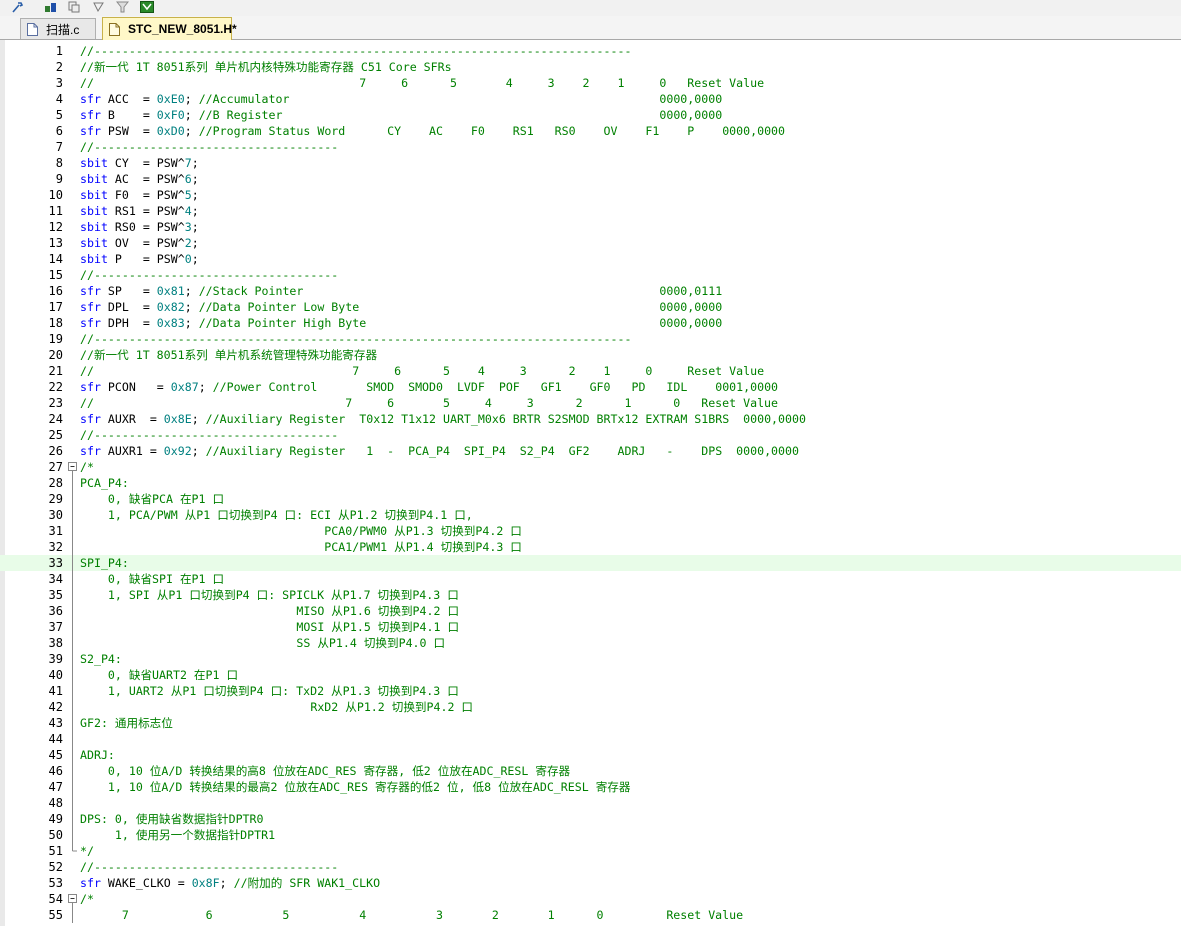 The height and width of the screenshot is (926, 1181). I want to click on download-icon, so click(146, 6).